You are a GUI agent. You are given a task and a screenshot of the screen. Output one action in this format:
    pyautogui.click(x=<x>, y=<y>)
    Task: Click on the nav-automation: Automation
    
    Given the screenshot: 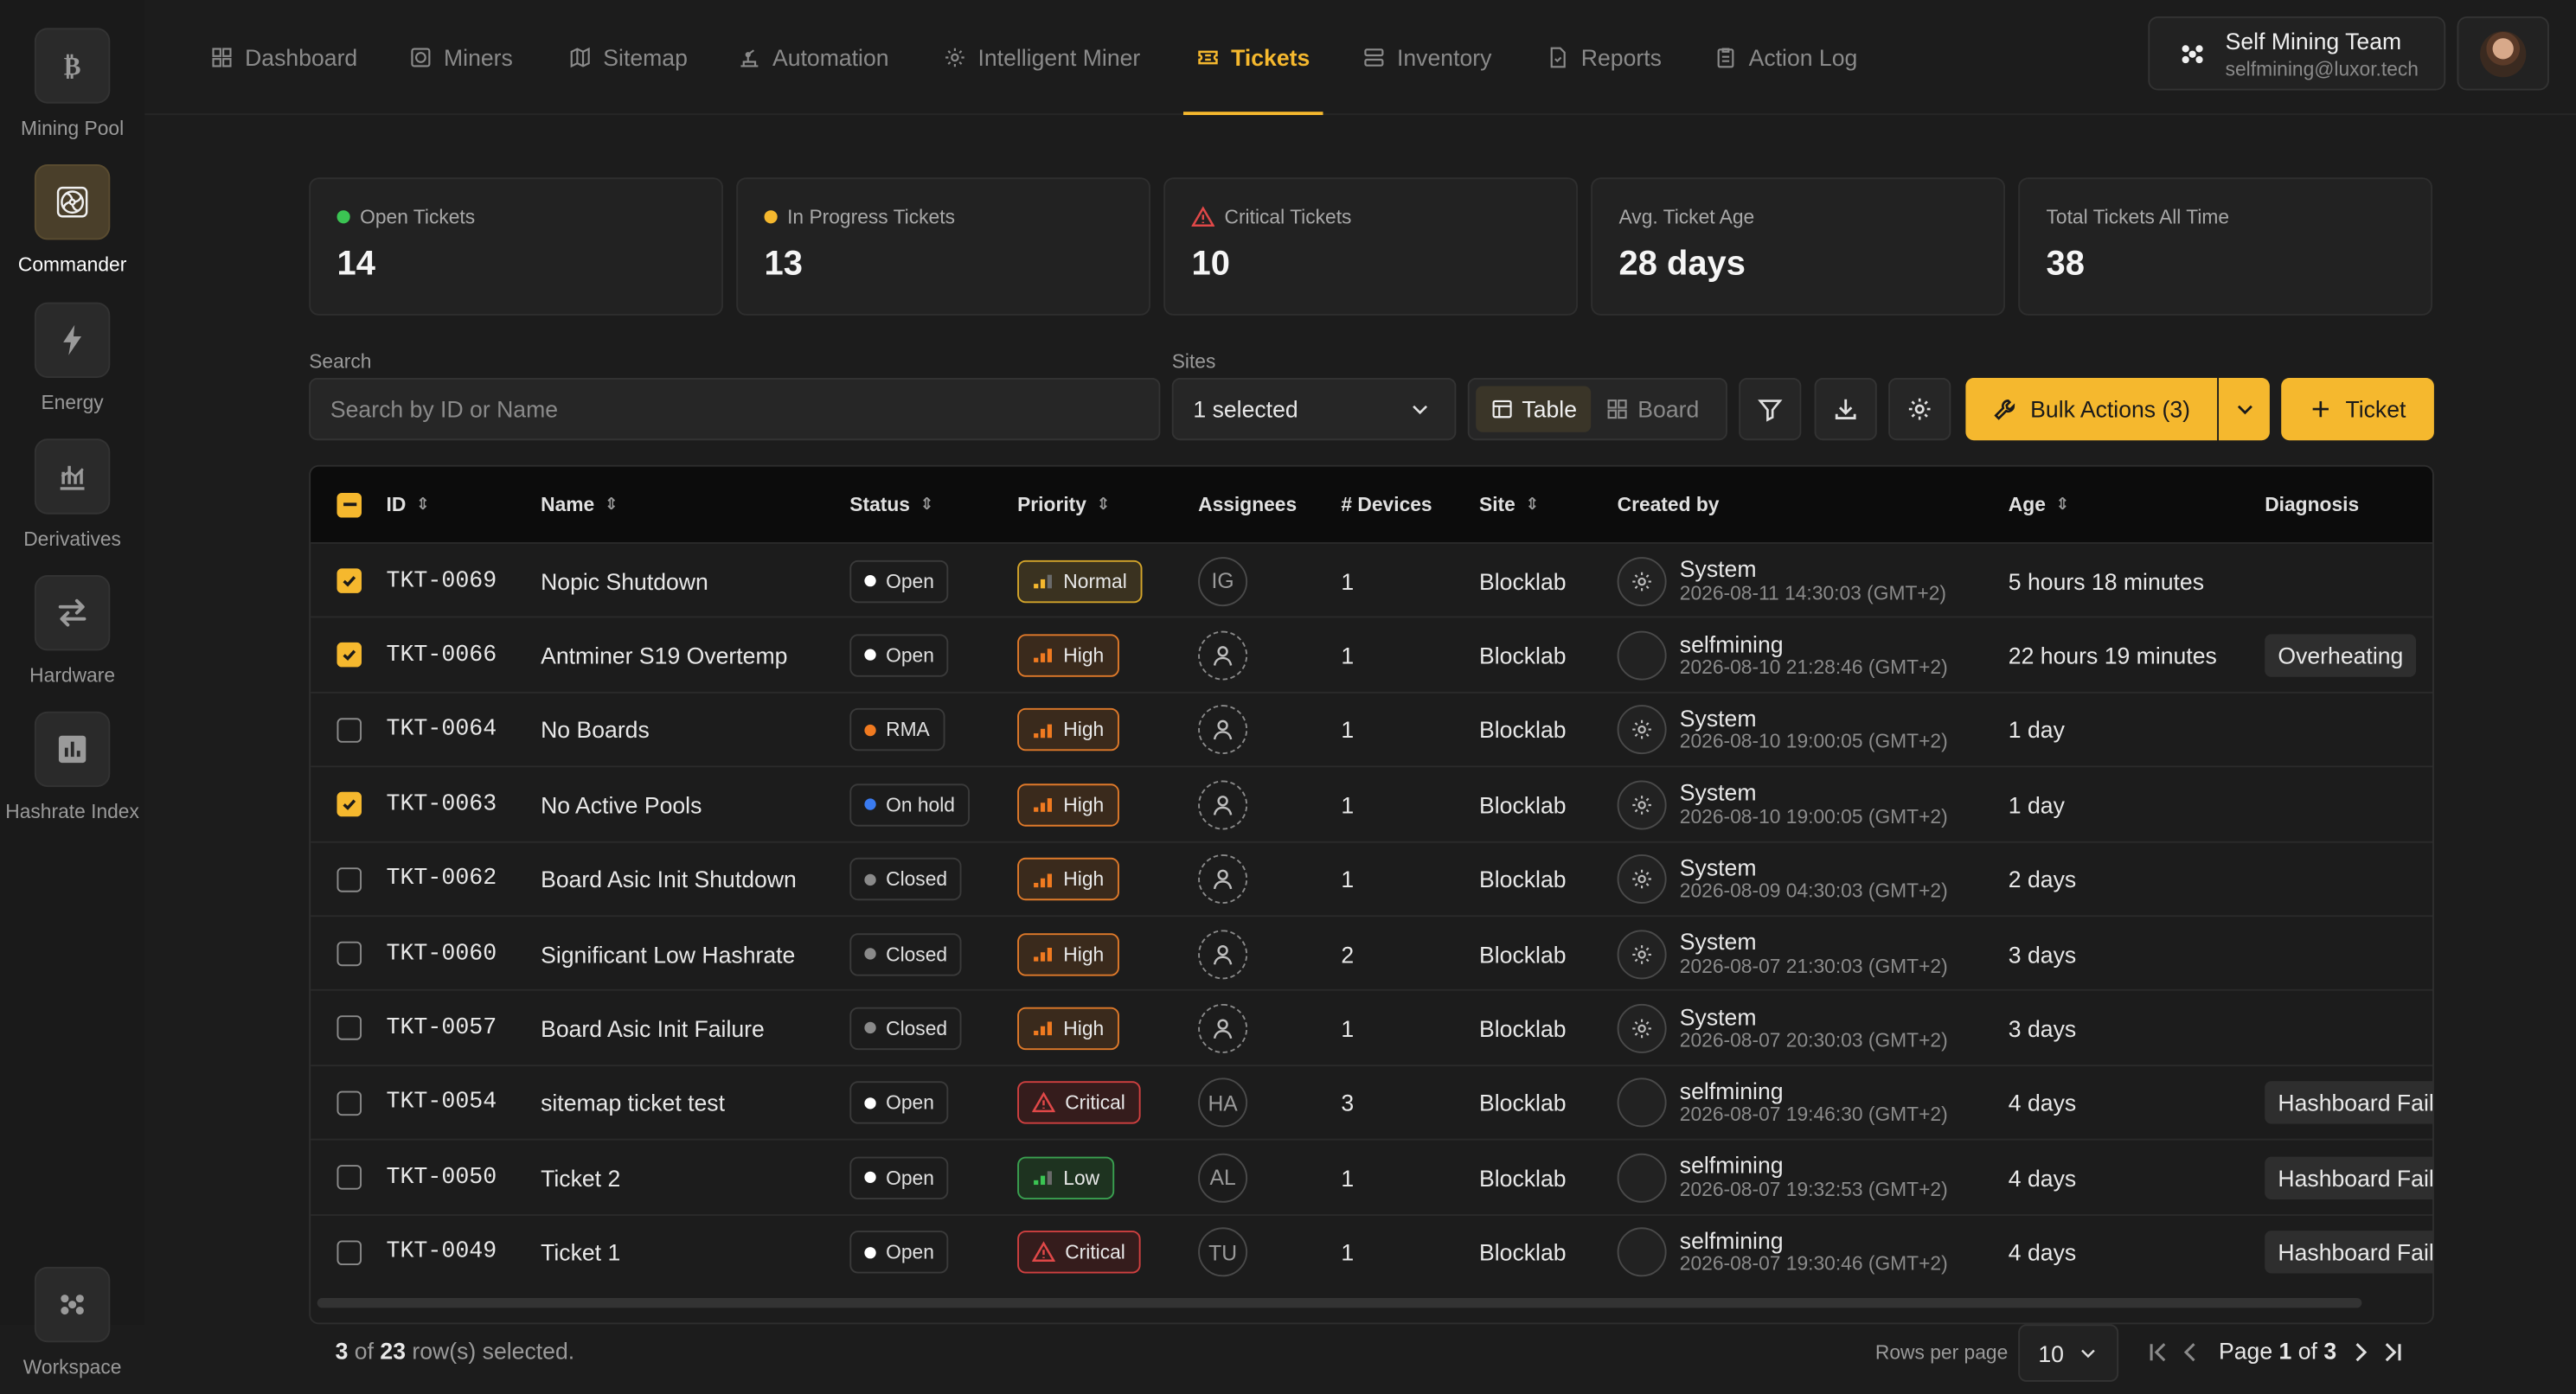 What is the action you would take?
    pyautogui.click(x=813, y=58)
    